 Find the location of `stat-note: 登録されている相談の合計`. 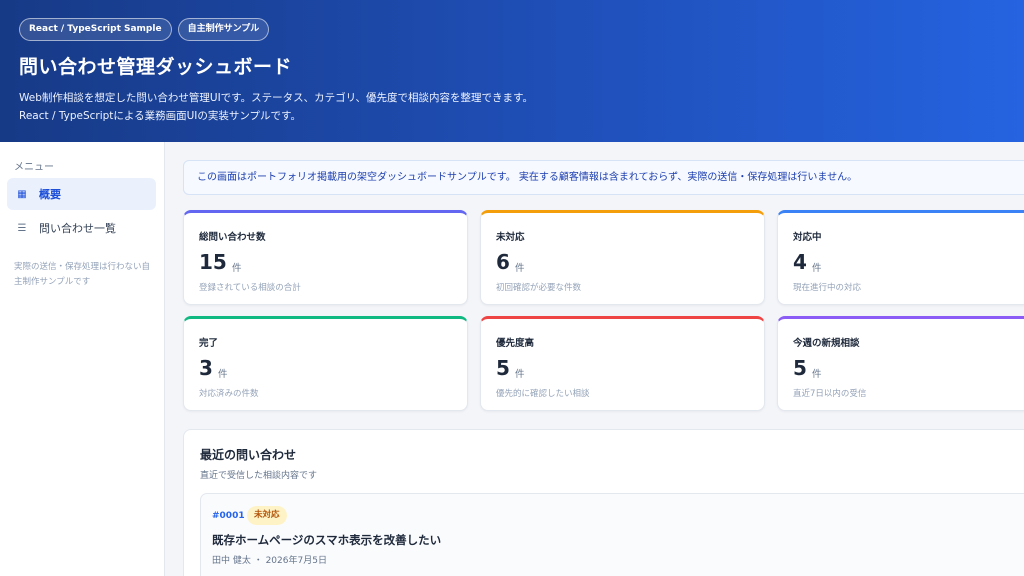

stat-note: 登録されている相談の合計 is located at coordinates (250, 288).